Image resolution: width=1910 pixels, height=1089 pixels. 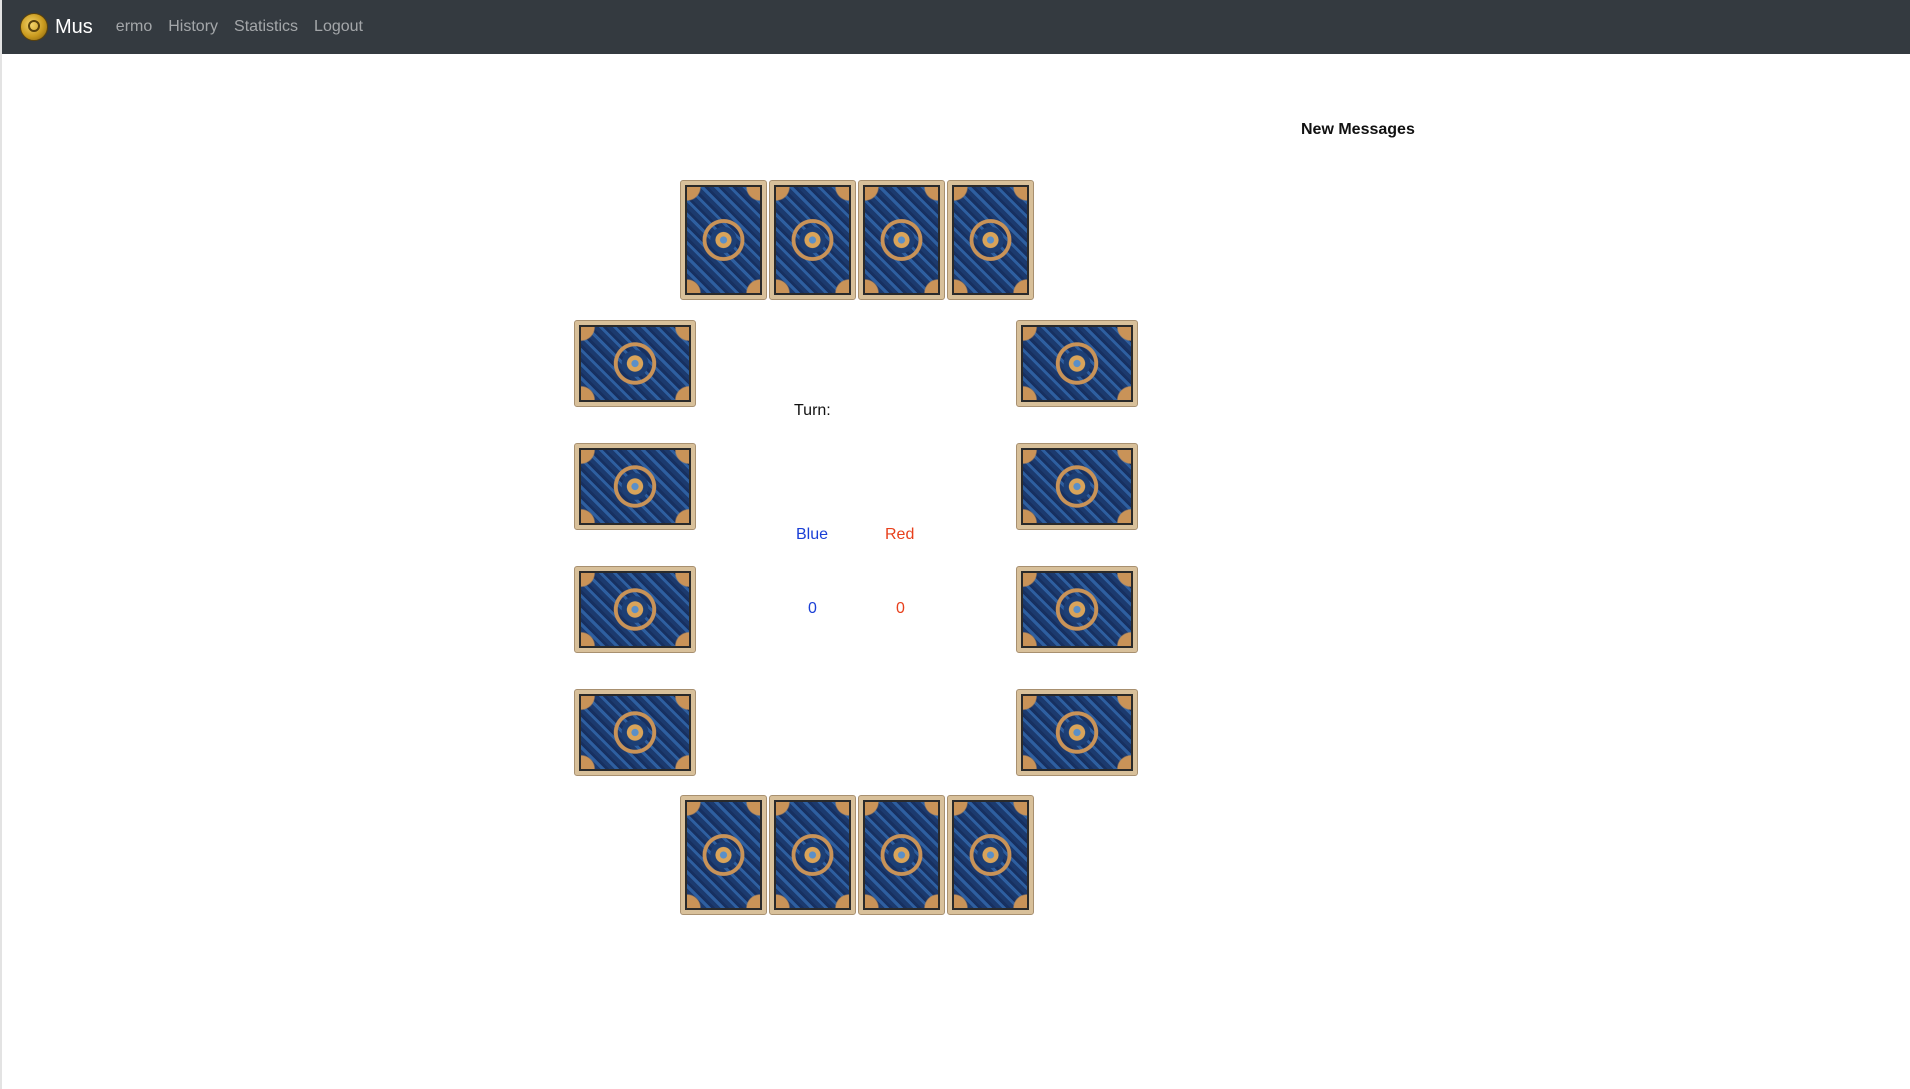 What do you see at coordinates (193, 27) in the screenshot?
I see `nav-link-history: History` at bounding box center [193, 27].